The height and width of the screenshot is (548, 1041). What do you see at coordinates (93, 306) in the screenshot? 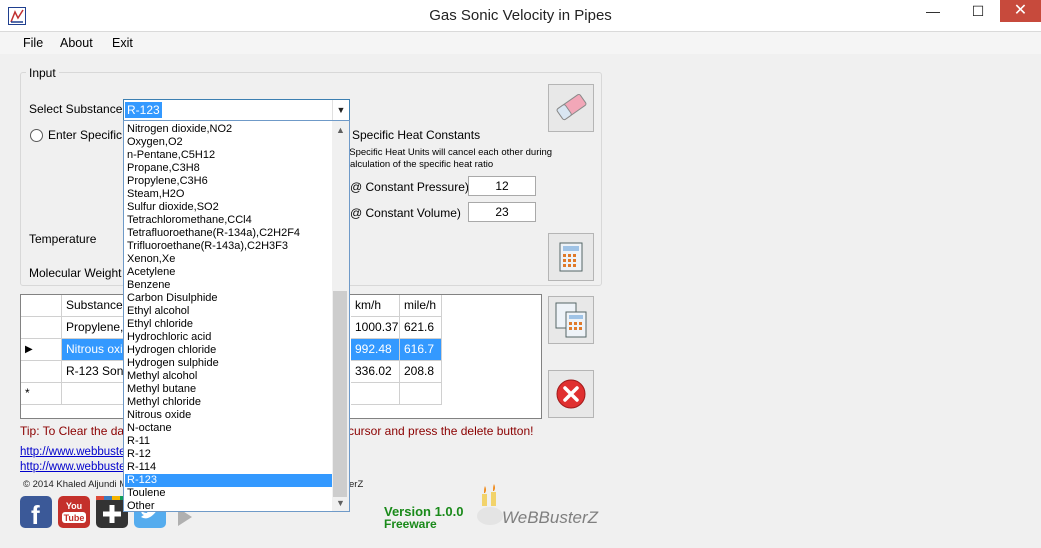
I see `grid-header-substance: Substance` at bounding box center [93, 306].